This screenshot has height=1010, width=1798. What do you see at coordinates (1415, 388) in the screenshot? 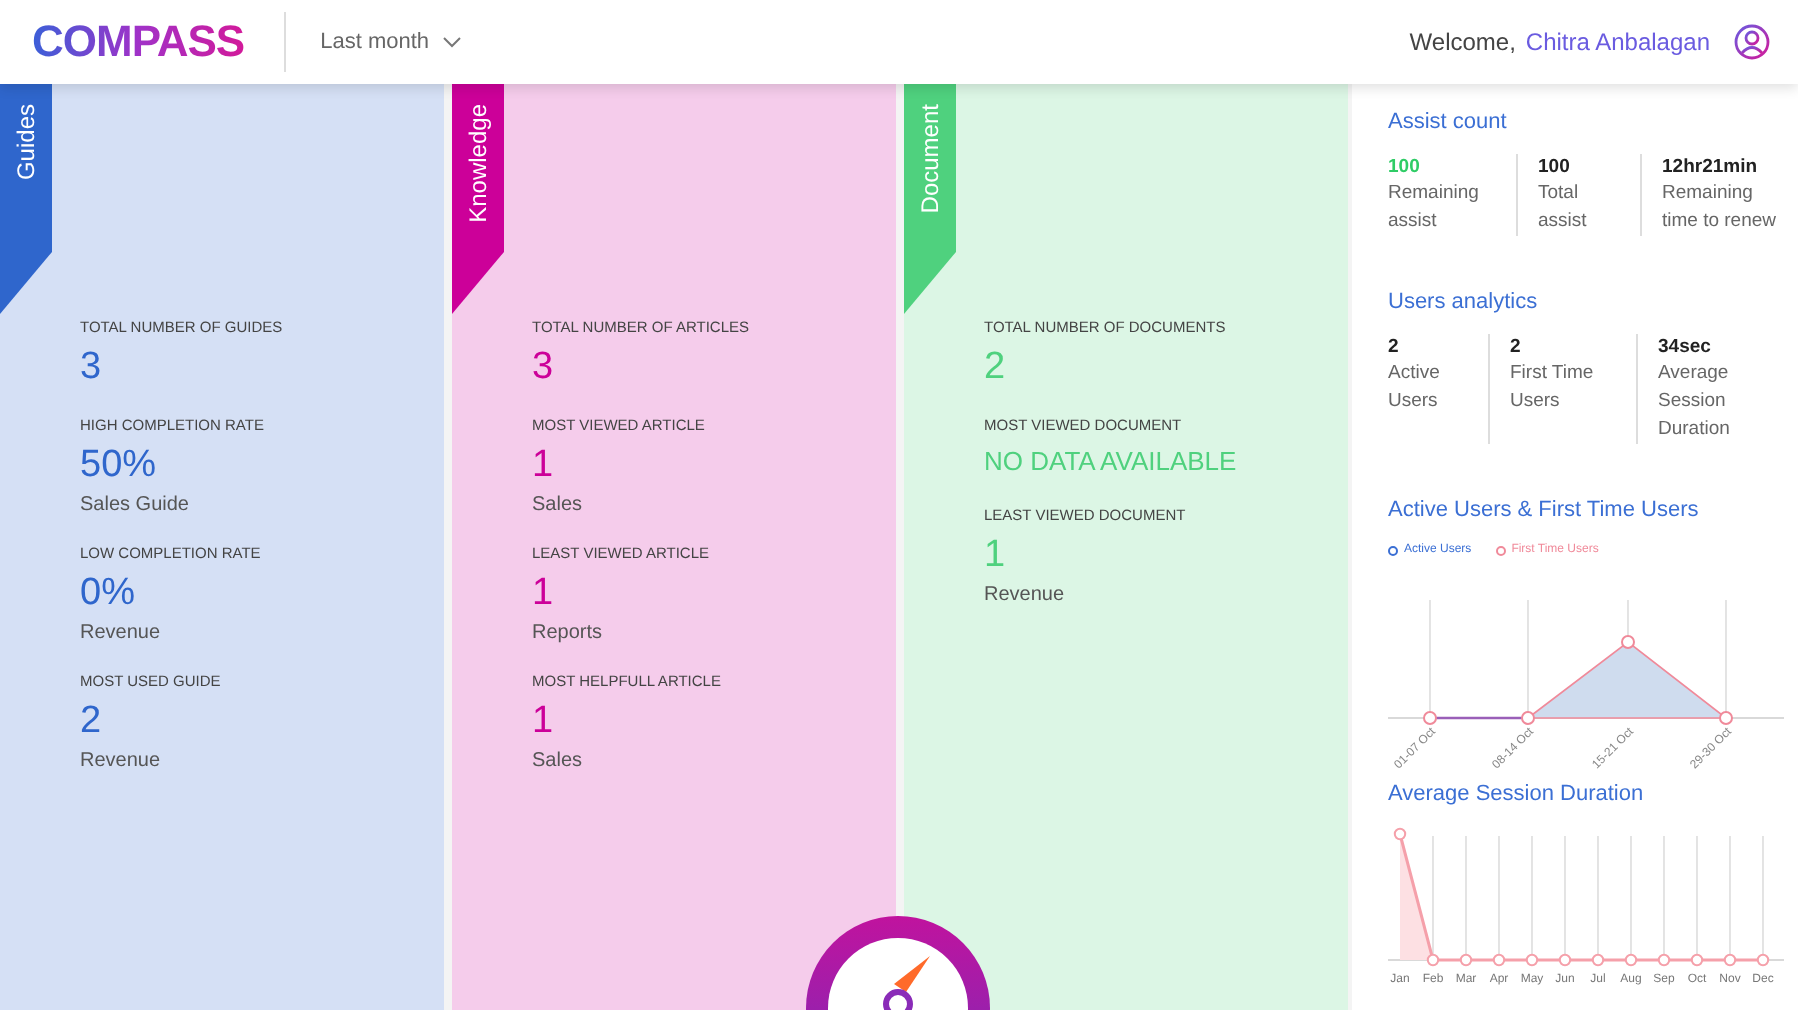
I see `metric-label: Active Users` at bounding box center [1415, 388].